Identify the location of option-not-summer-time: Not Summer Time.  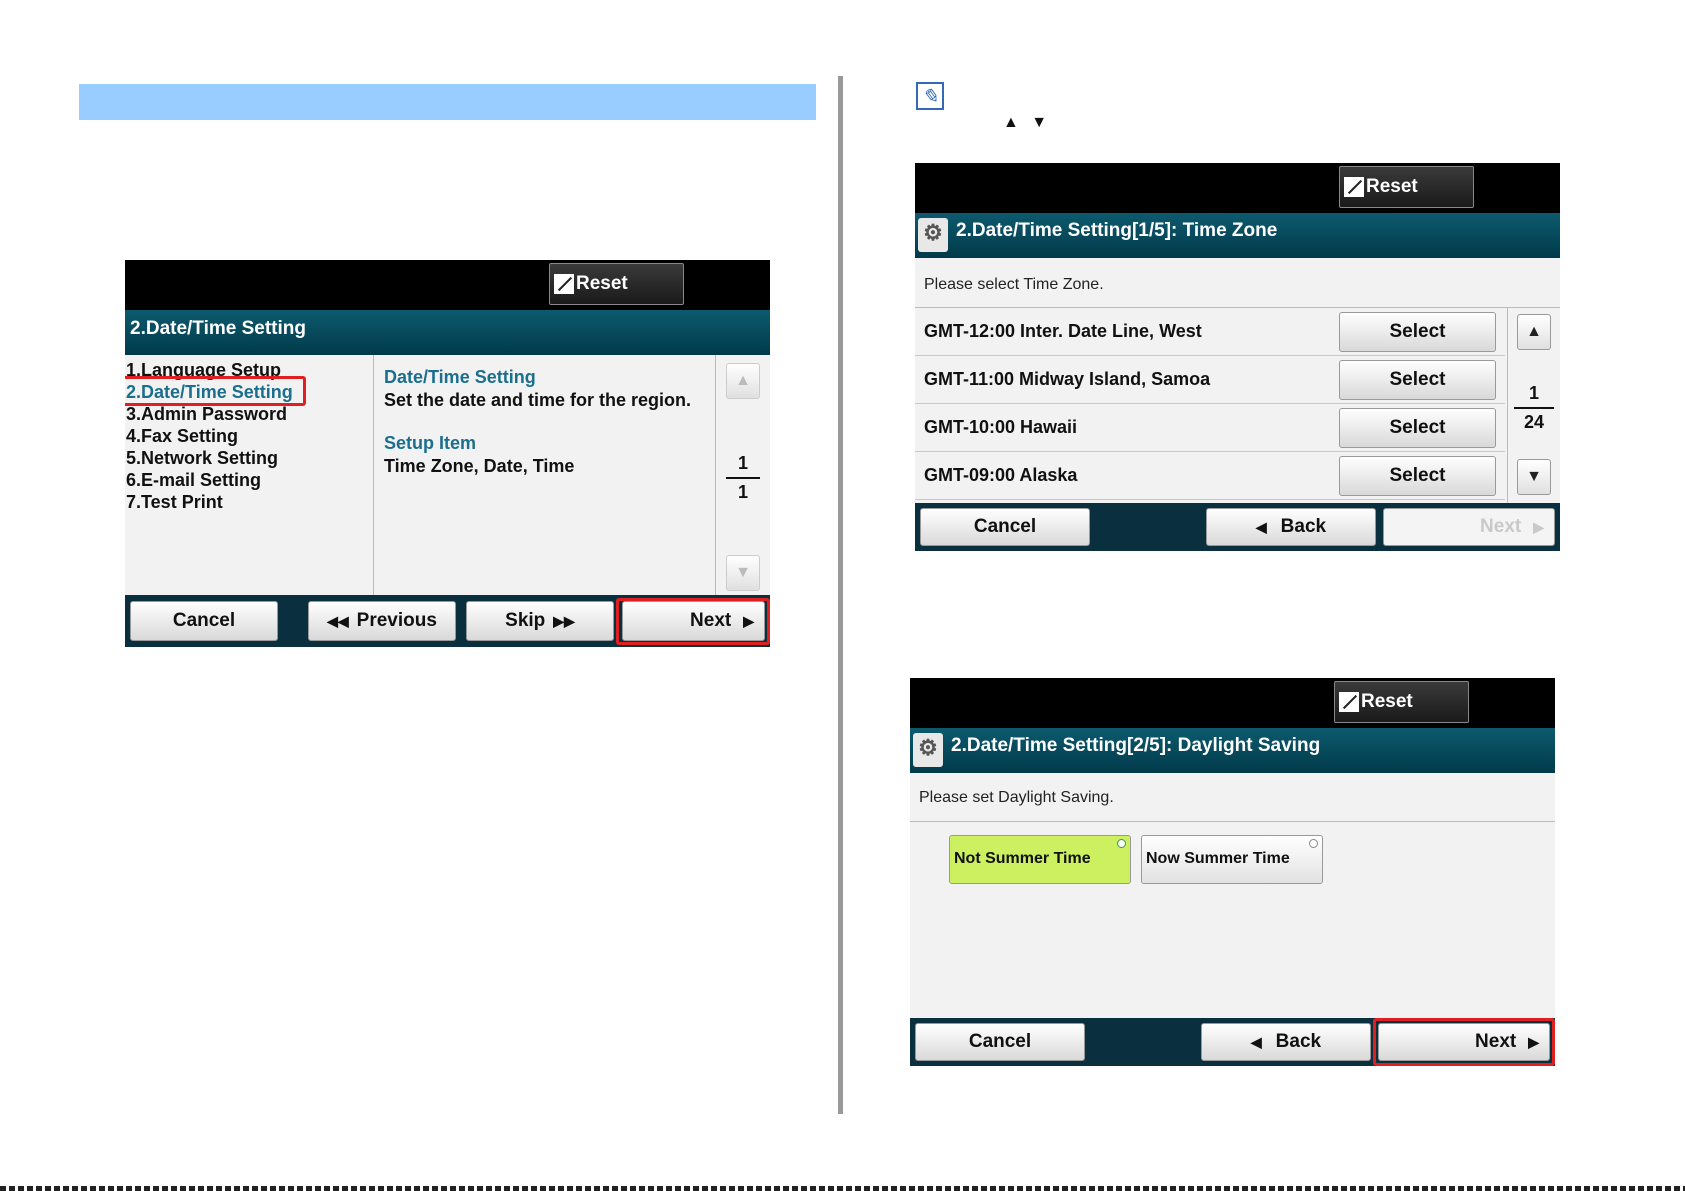
(1040, 859).